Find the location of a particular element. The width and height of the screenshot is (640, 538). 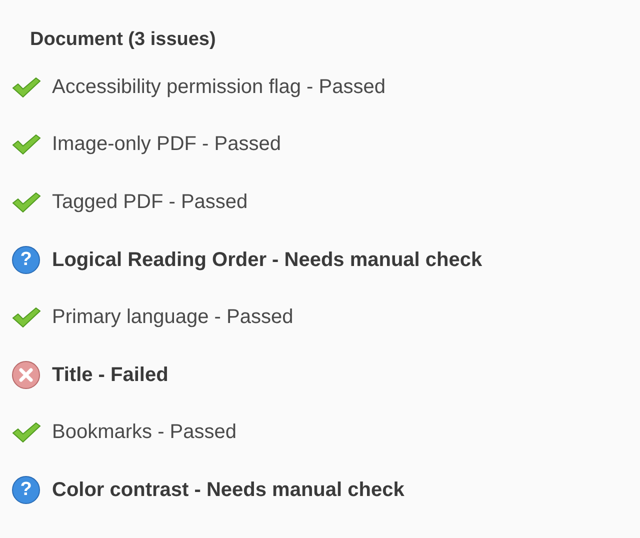

check-result: Accessibility permission flag - Passed is located at coordinates (219, 87).